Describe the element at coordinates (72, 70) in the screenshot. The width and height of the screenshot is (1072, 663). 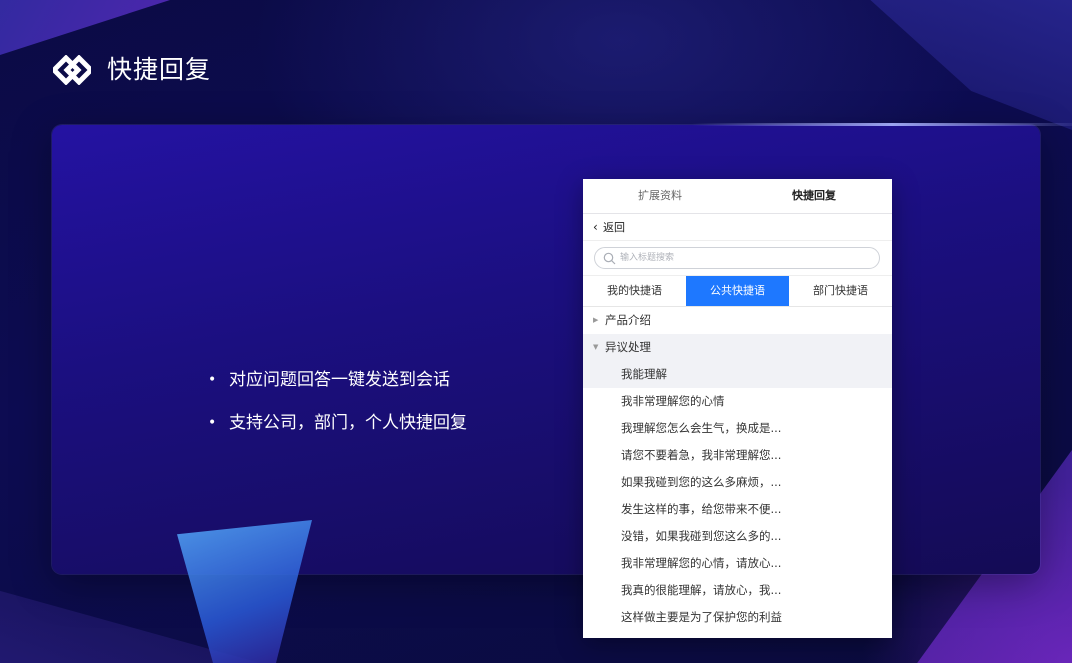
I see `double-diamond-logo-icon` at that location.